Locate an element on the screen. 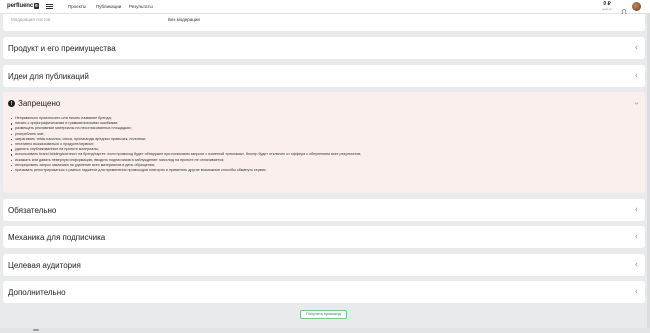  accordion-product: Продукт и его преимущества is located at coordinates (324, 48).